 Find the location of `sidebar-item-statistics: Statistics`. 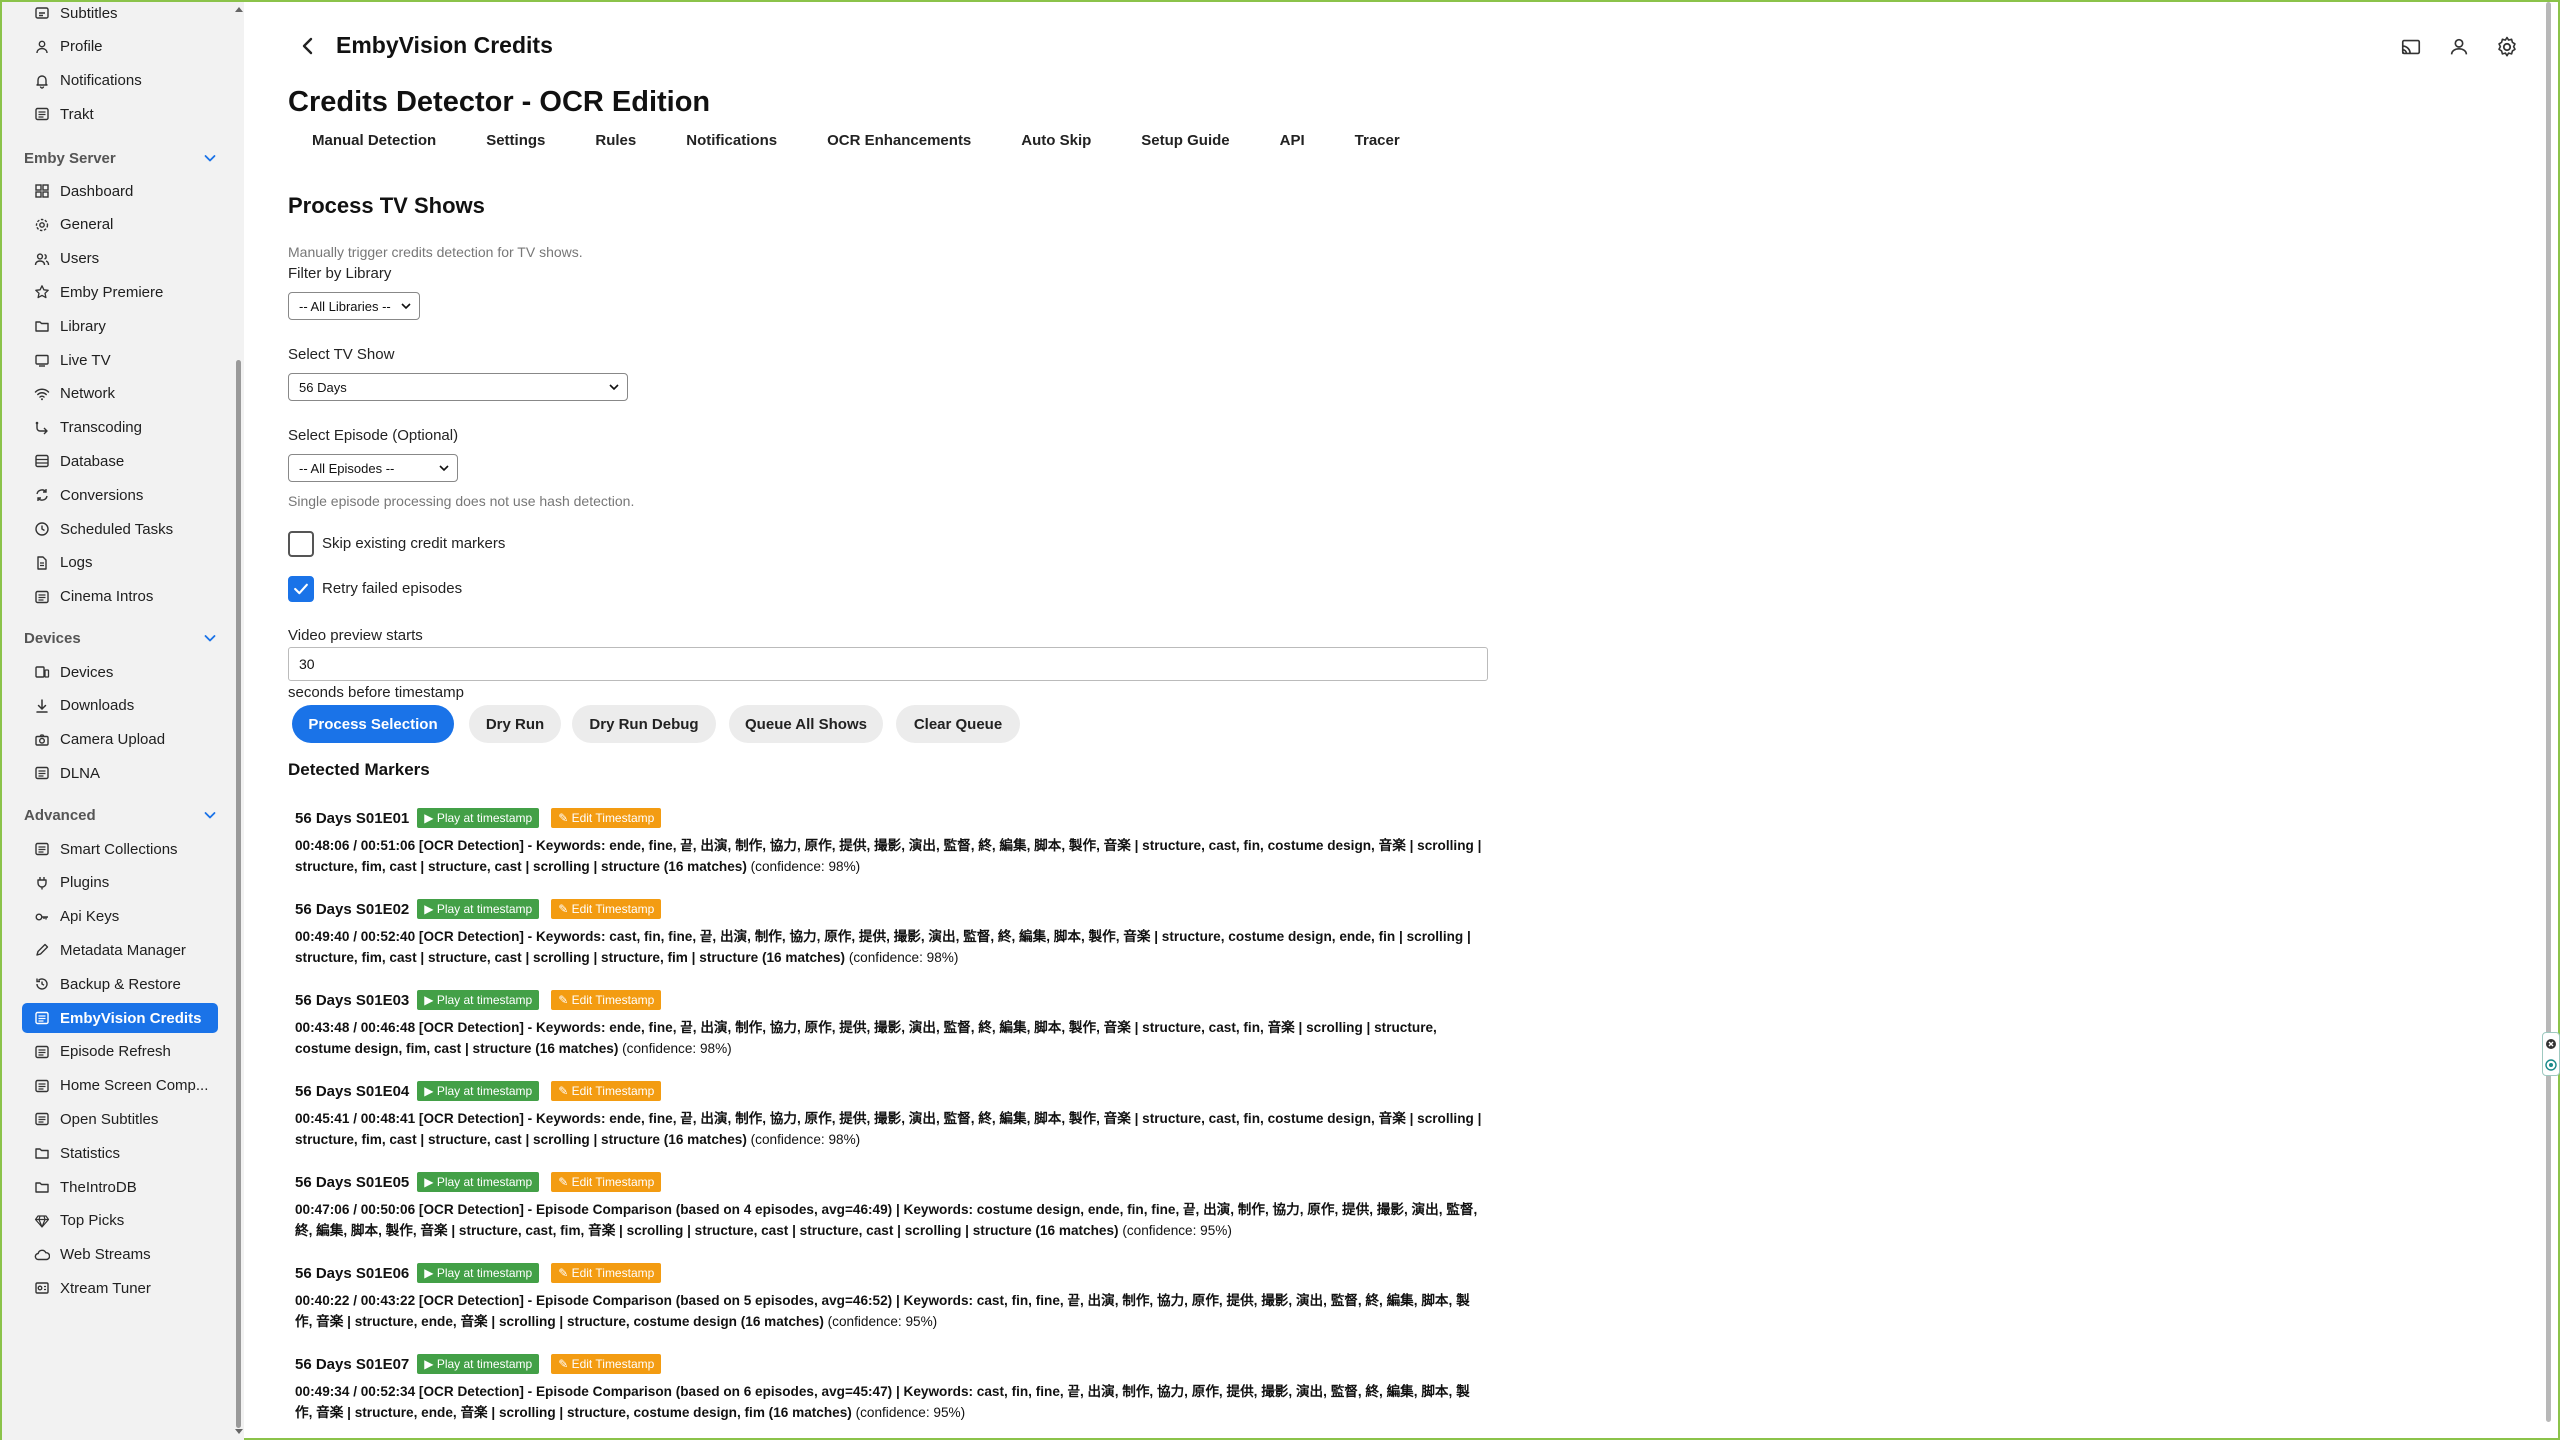

sidebar-item-statistics: Statistics is located at coordinates (120, 1153).